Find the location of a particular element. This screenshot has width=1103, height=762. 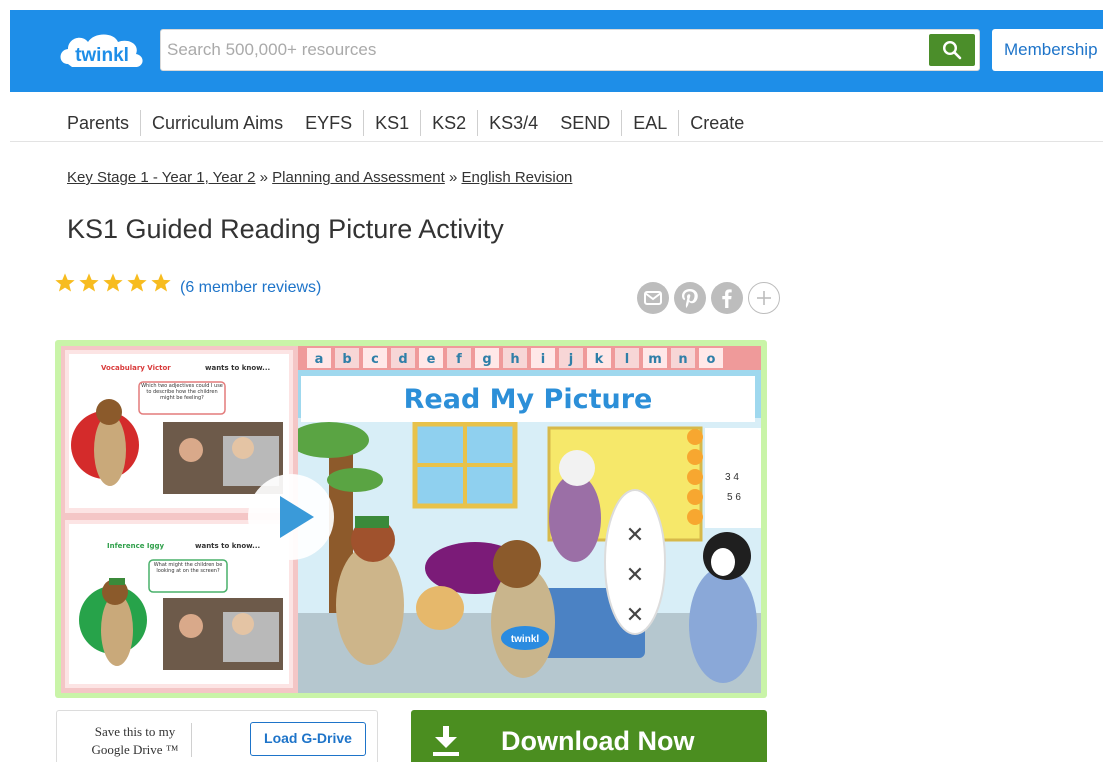

pinterest-icon is located at coordinates (690, 298).